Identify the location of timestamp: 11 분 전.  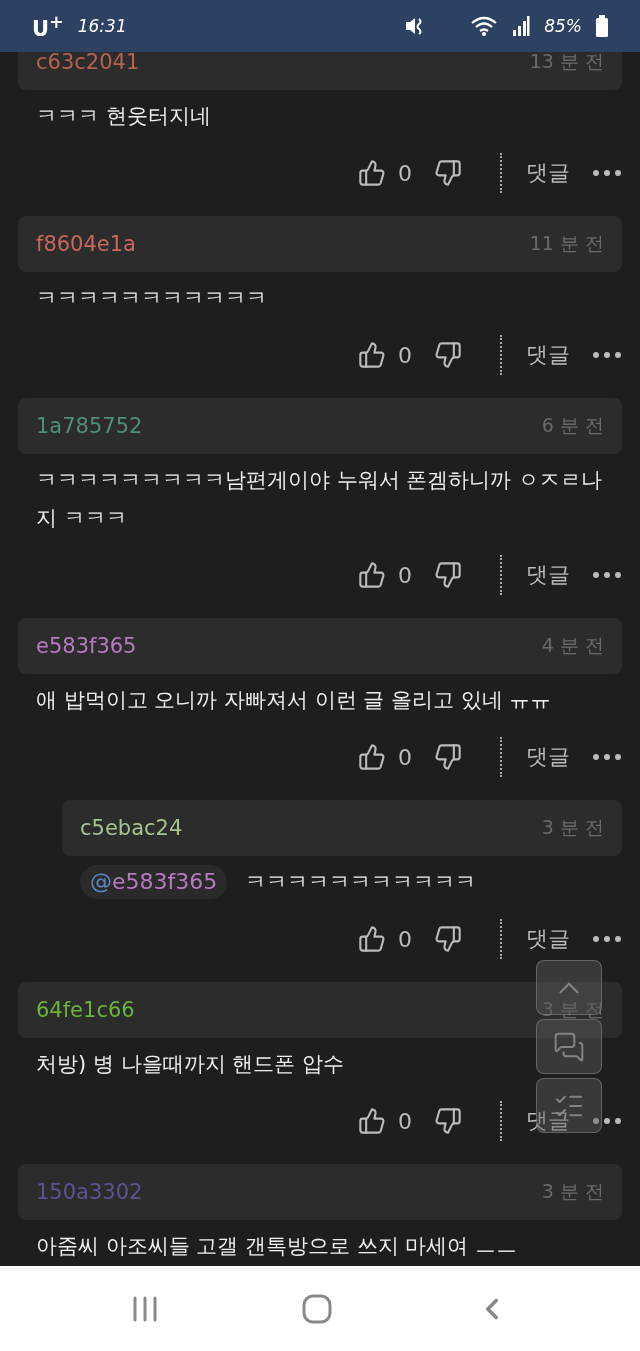
(566, 243).